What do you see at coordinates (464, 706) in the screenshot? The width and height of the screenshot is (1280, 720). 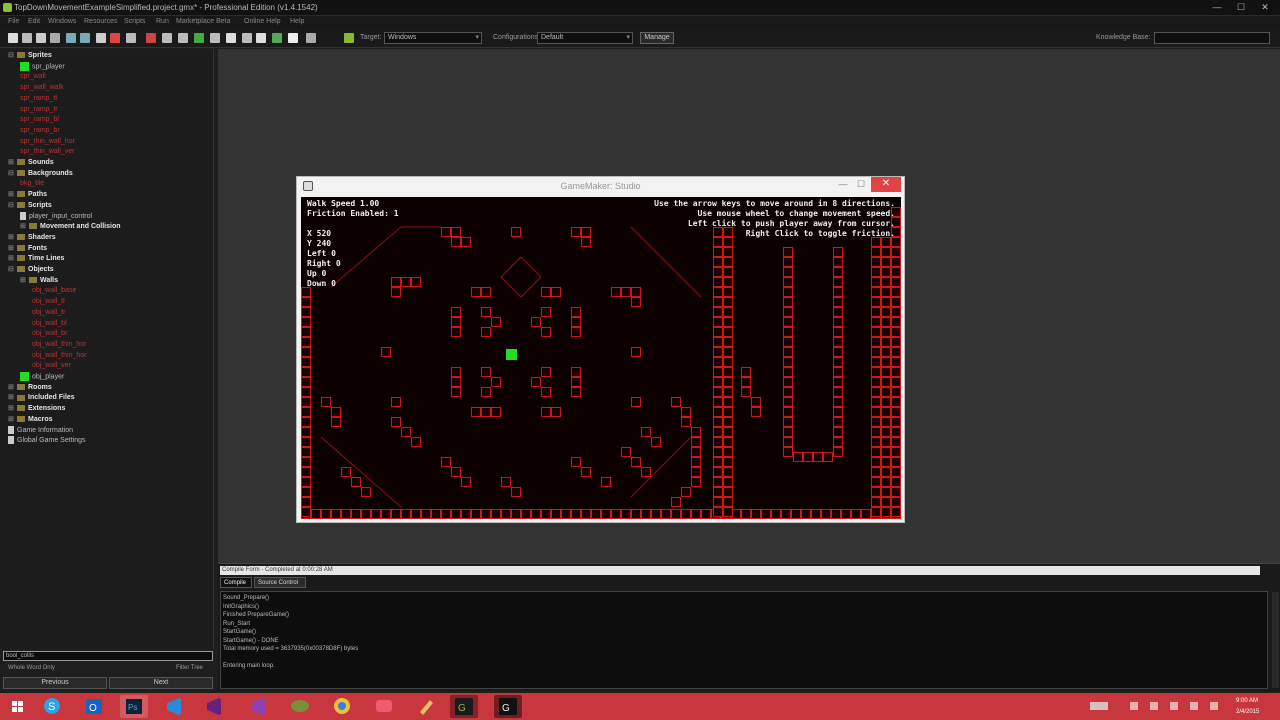 I see `gamemaker-icon: G` at bounding box center [464, 706].